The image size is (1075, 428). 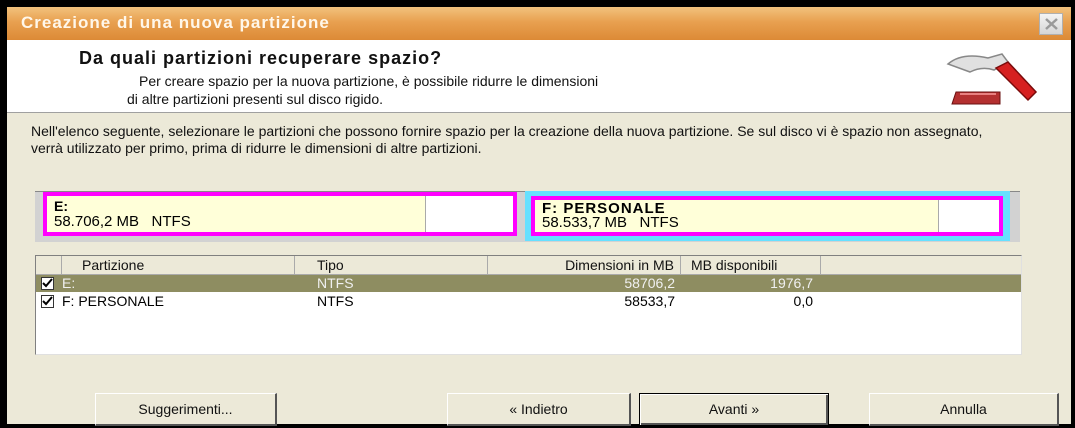 I want to click on cell-partition: F: PERSONALE, so click(x=113, y=301).